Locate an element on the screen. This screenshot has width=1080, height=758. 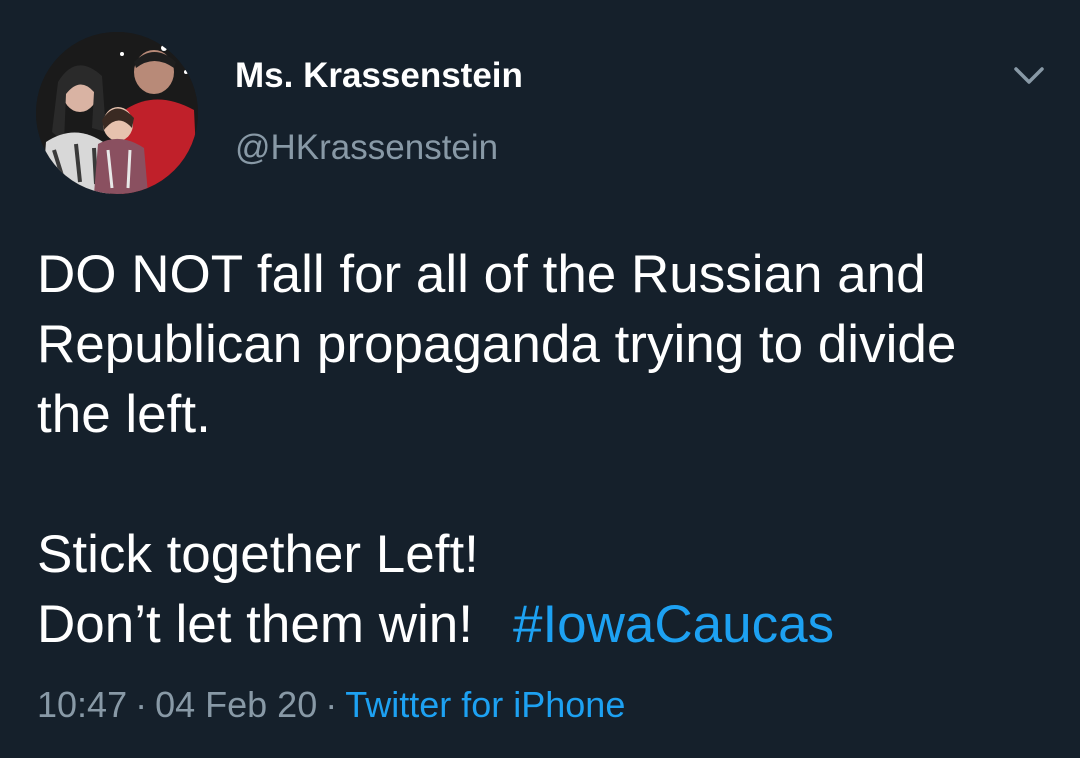
chevron-down-icon is located at coordinates (1029, 75).